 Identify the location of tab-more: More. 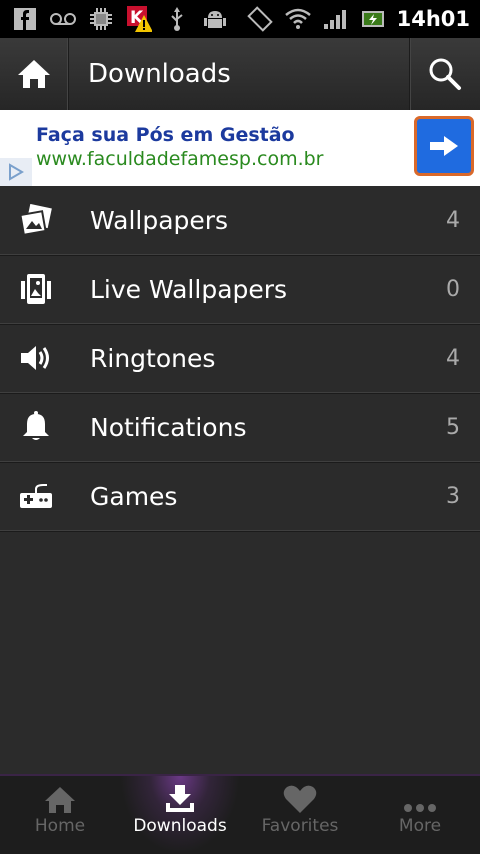
(420, 815).